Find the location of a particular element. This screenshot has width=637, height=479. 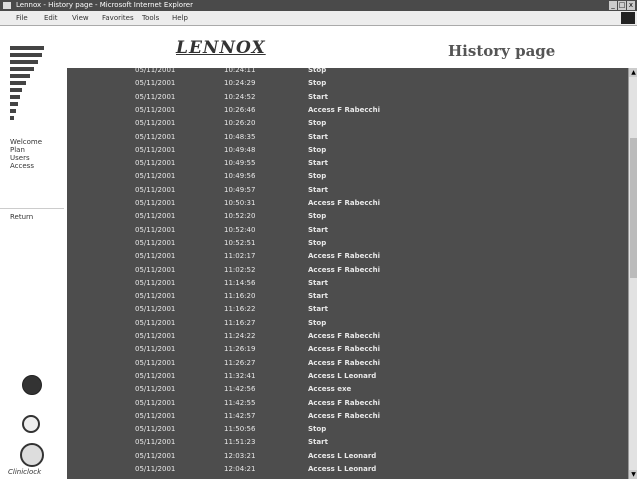

table-row: 05/11/2001 10:52:51 Stop is located at coordinates (347, 243).